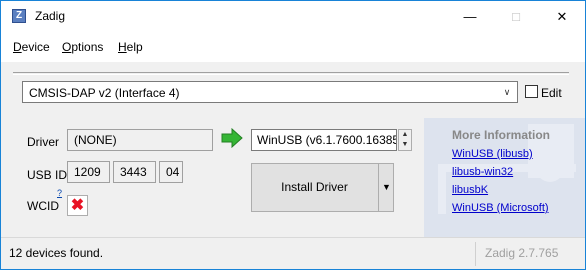 The height and width of the screenshot is (270, 586). What do you see at coordinates (293, 16) in the screenshot?
I see `title-bar: Z Zadig — □ ✕` at bounding box center [293, 16].